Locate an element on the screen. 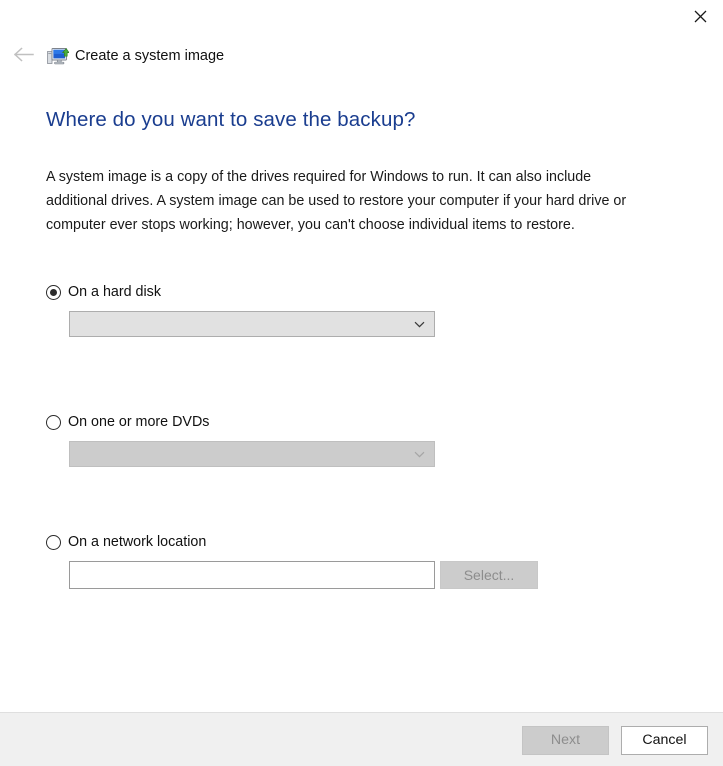 The image size is (723, 766). radio-label-network-location: On a network location is located at coordinates (137, 542).